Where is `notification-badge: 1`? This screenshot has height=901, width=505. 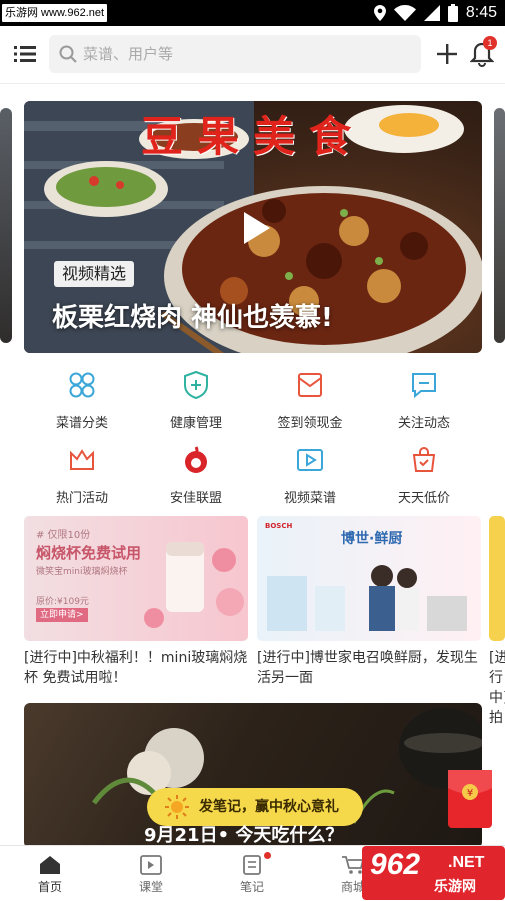
notification-badge: 1 is located at coordinates (490, 43).